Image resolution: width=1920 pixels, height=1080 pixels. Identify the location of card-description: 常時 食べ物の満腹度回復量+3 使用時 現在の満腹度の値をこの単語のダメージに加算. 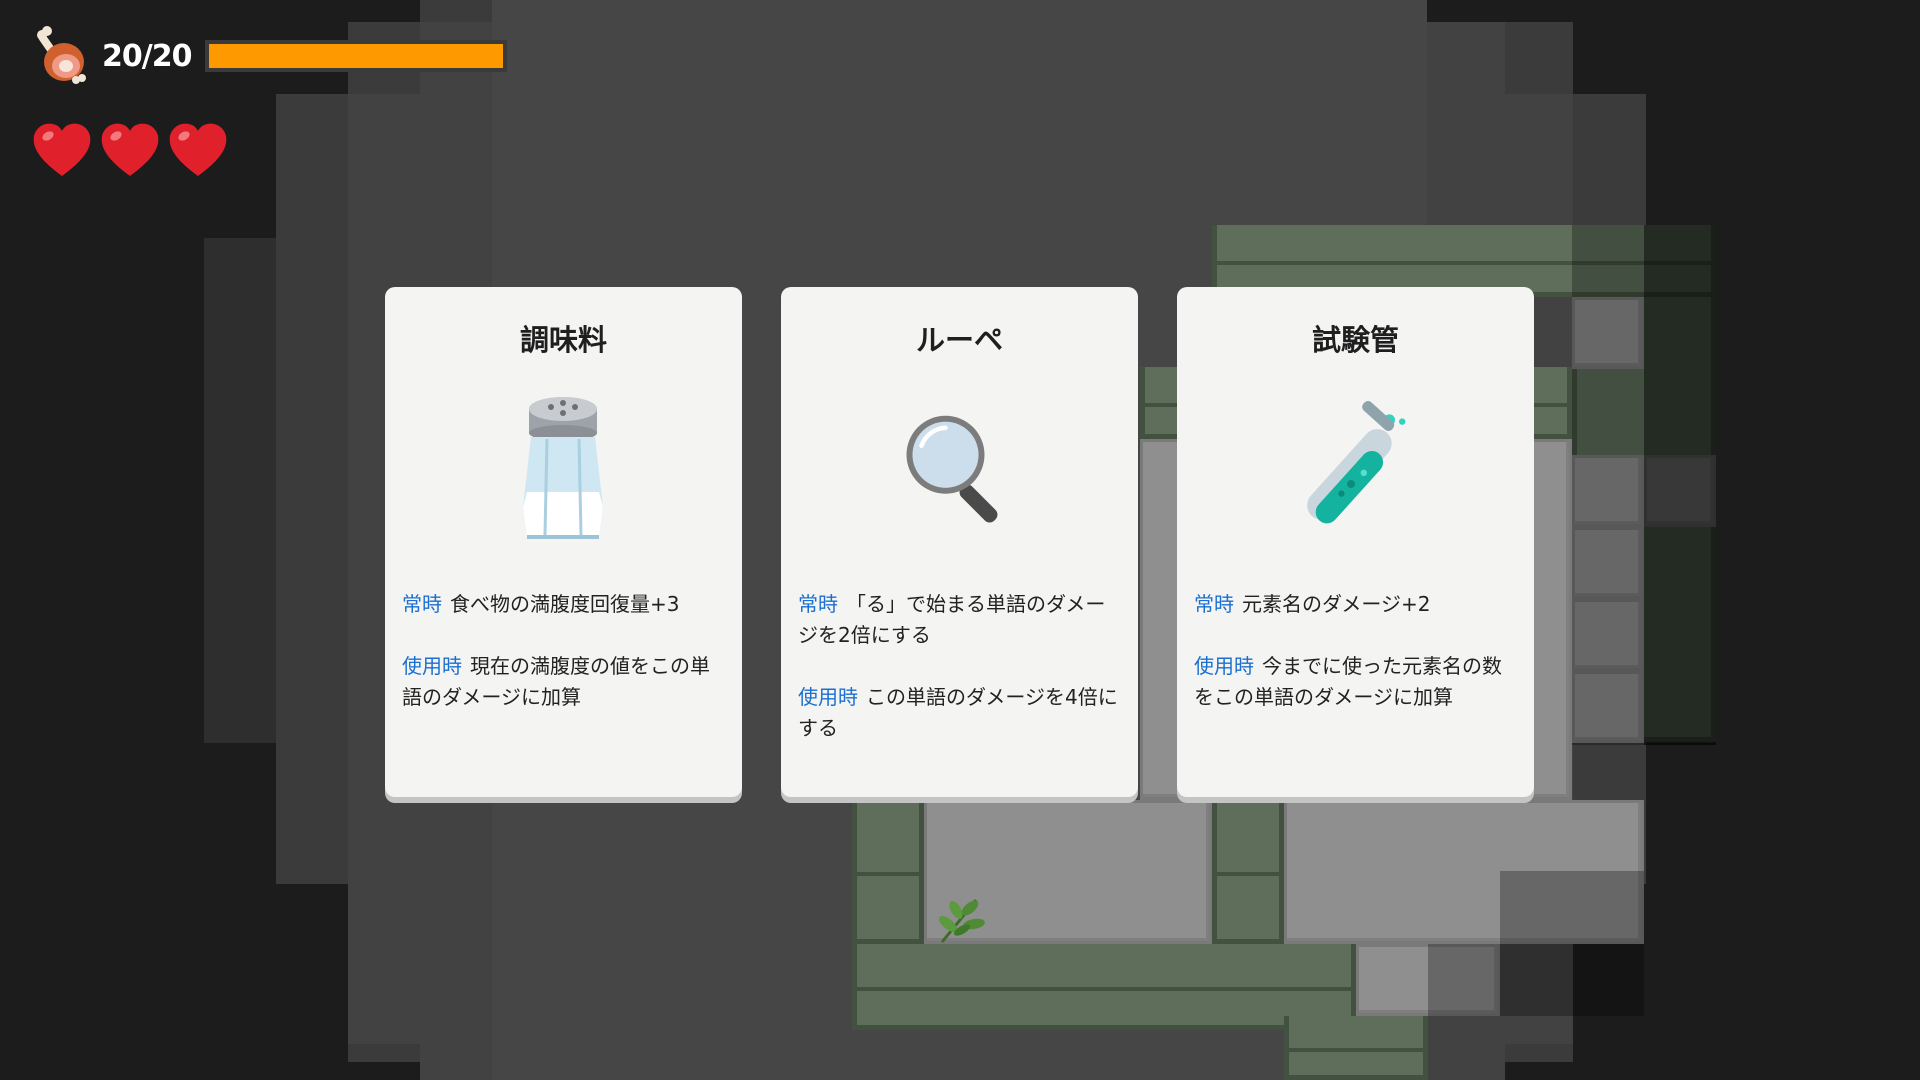
(563, 666).